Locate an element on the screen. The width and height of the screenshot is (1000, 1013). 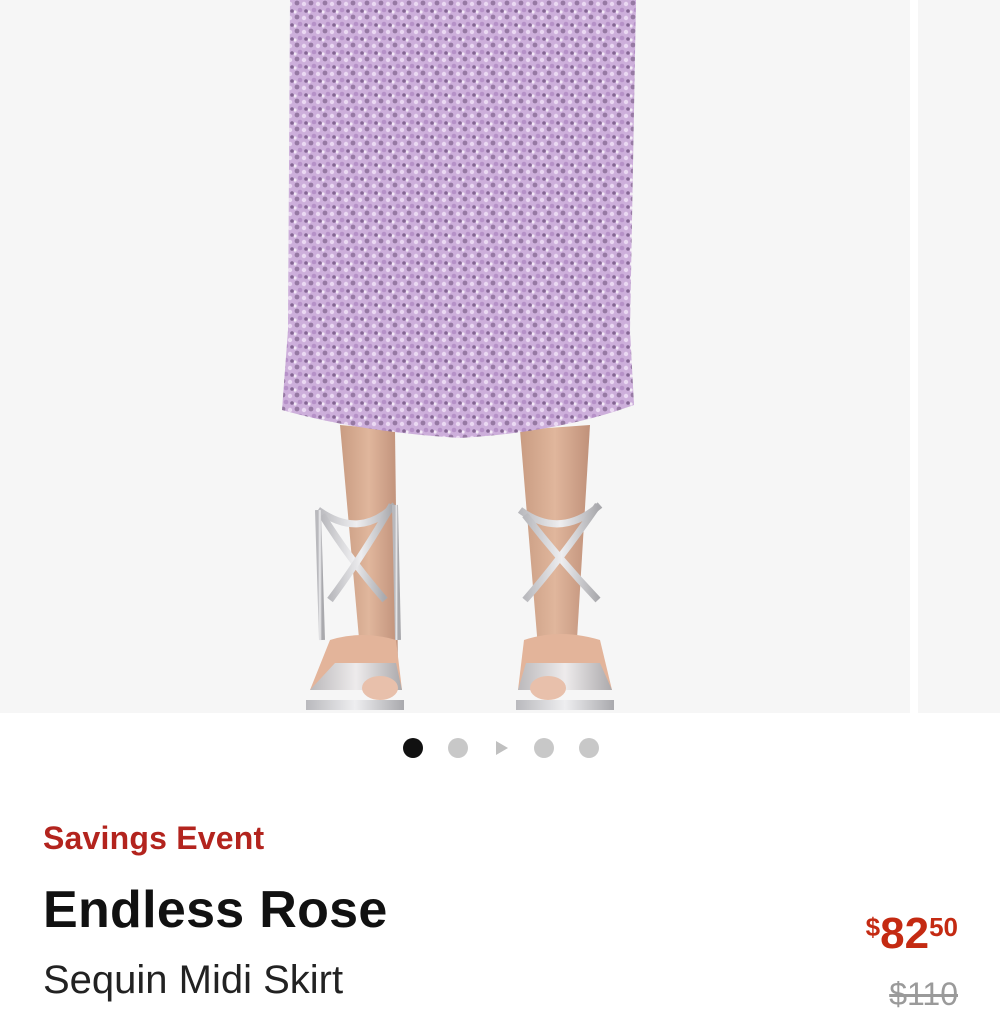
carousel-indicators is located at coordinates (500, 748).